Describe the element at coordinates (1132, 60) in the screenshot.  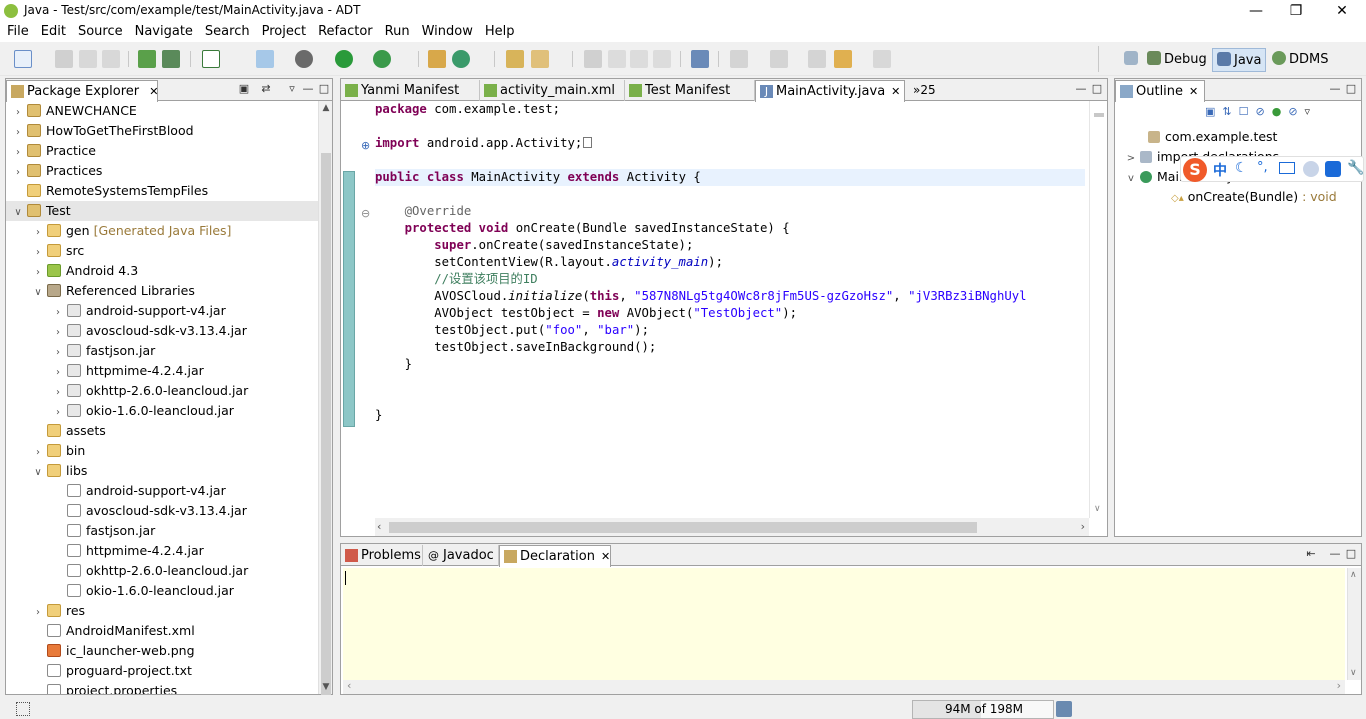
I see `open-perspective-button` at that location.